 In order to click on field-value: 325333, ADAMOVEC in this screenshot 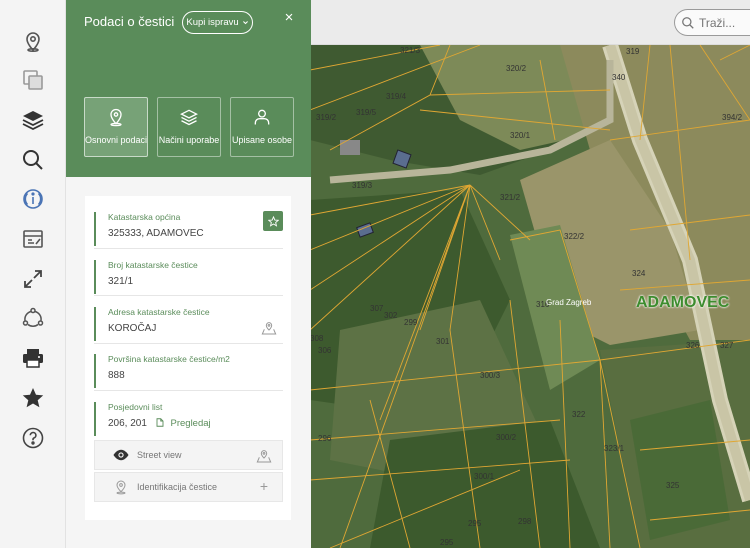, I will do `click(156, 233)`.